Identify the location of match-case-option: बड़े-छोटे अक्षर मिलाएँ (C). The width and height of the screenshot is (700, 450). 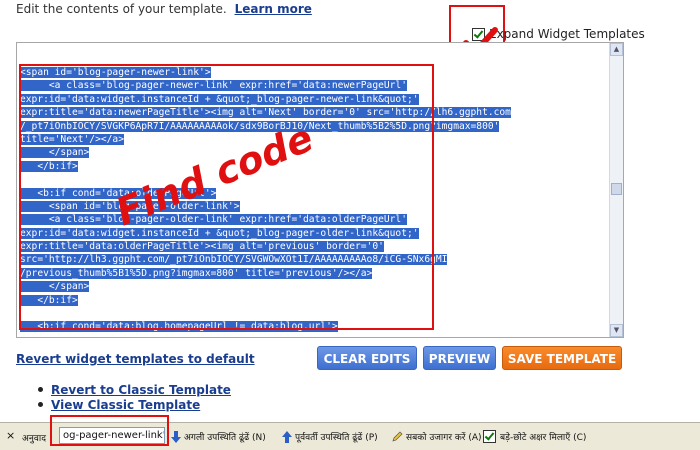
(534, 436).